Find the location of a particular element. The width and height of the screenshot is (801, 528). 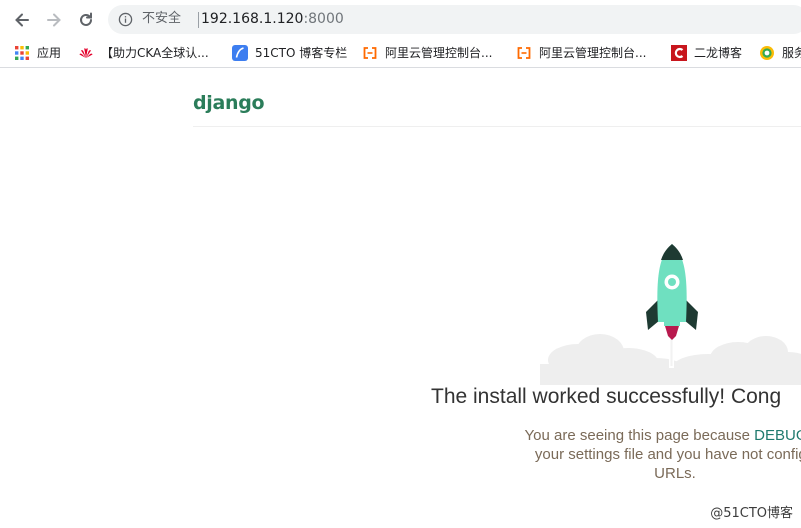

watermark: @51CTO博客 is located at coordinates (751, 513).